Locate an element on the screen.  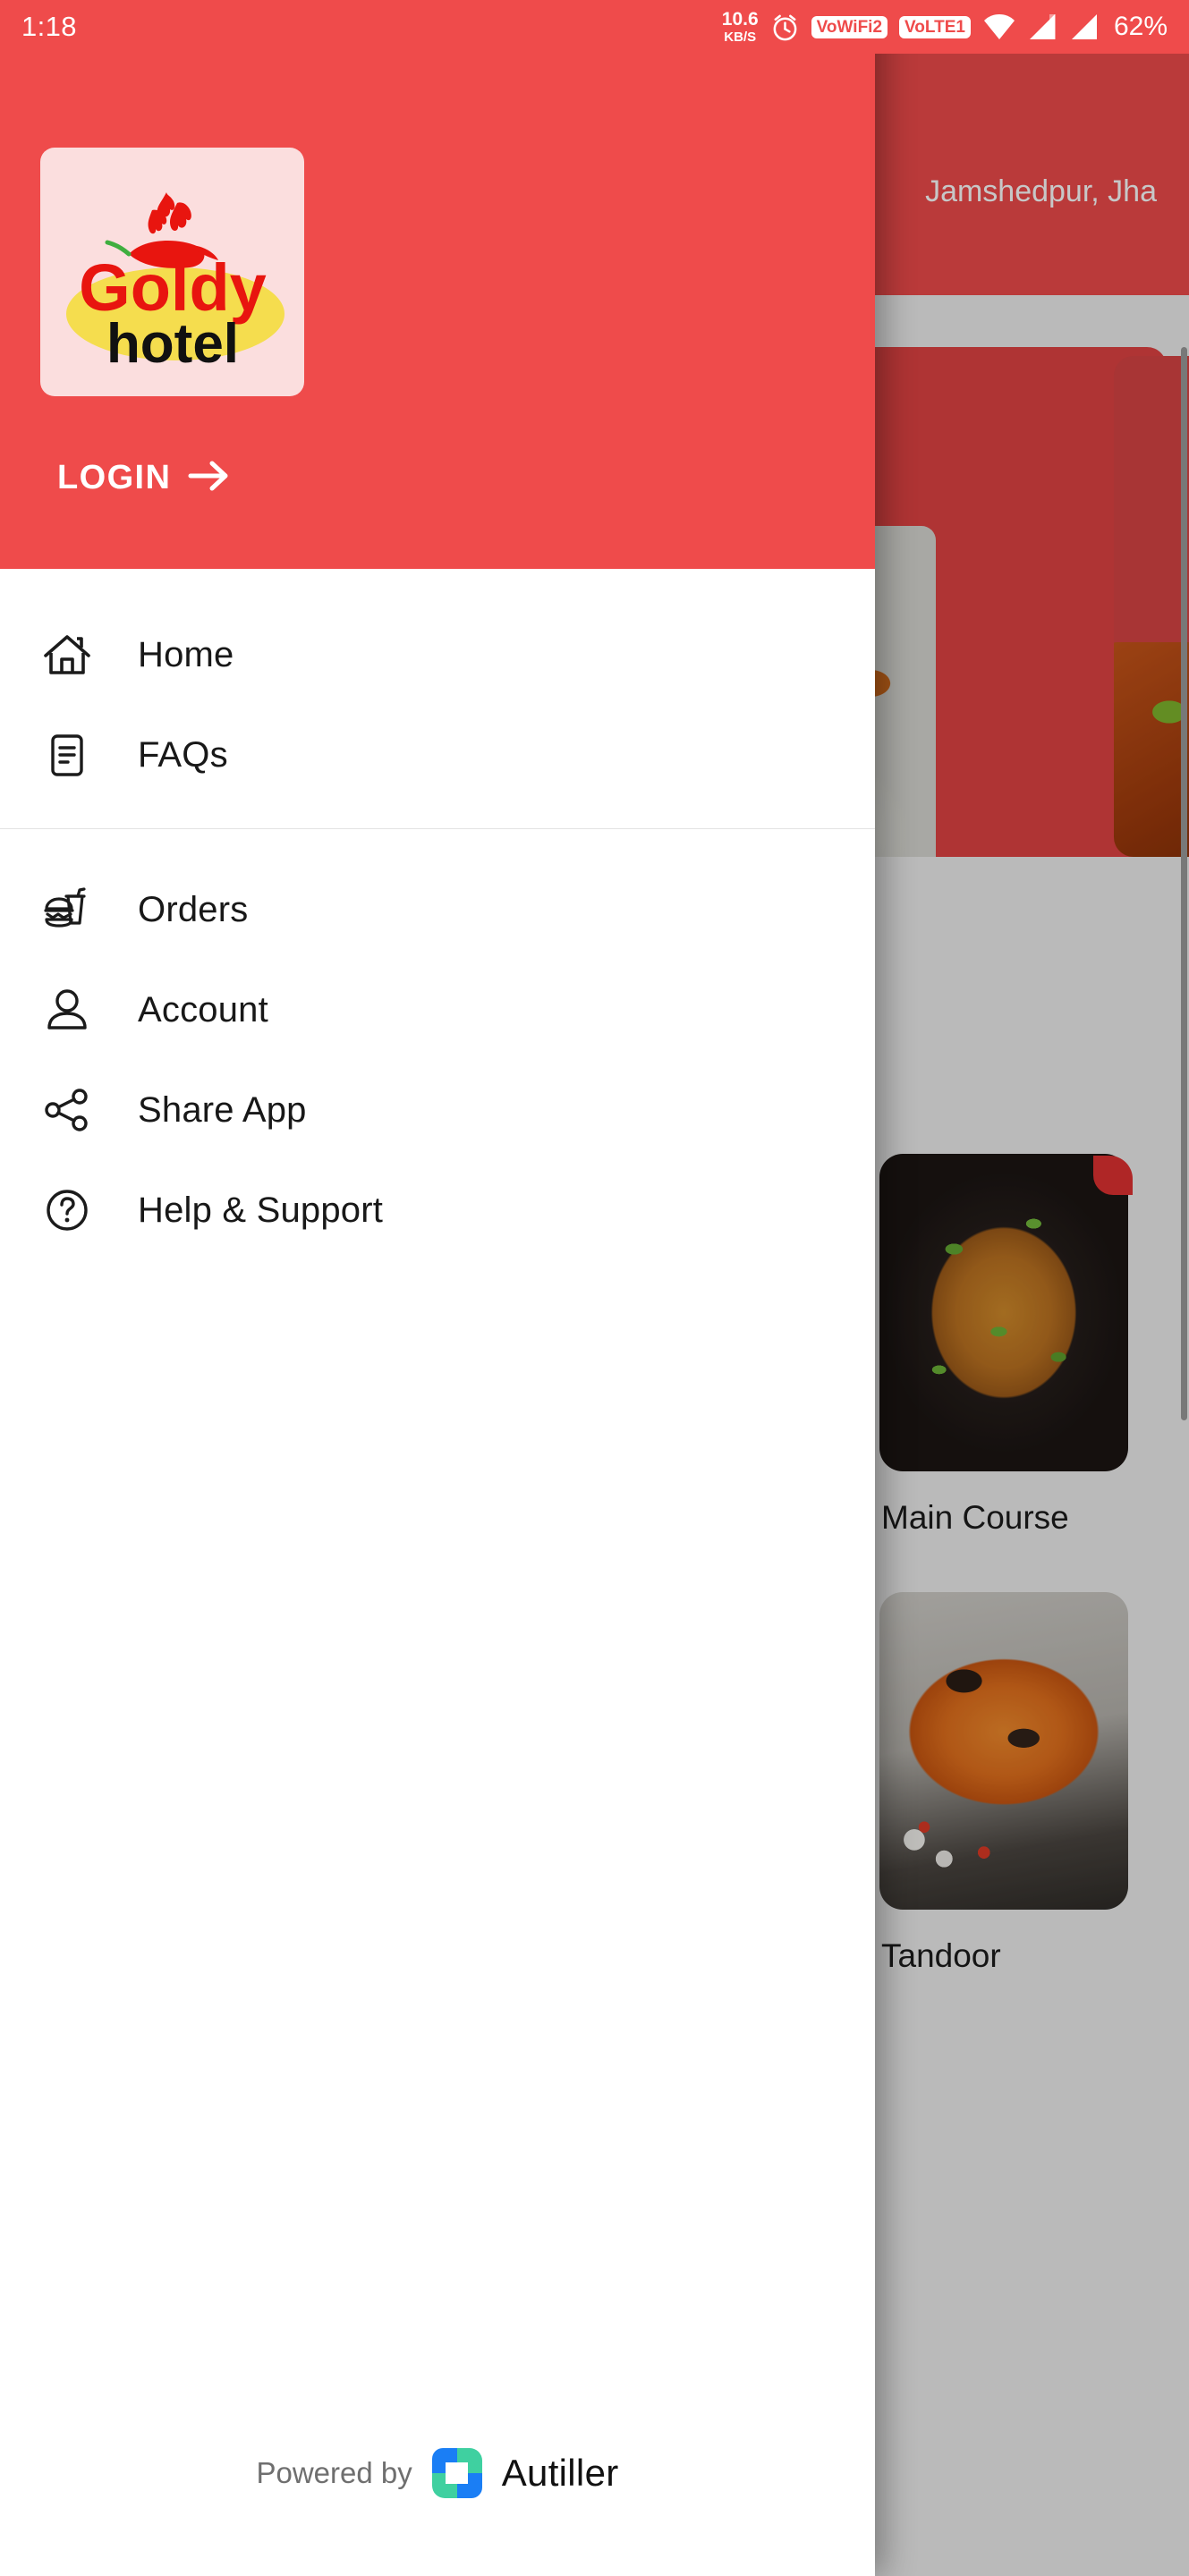
drawer-menu-primary: Home FAQs is located at coordinates (437, 698).